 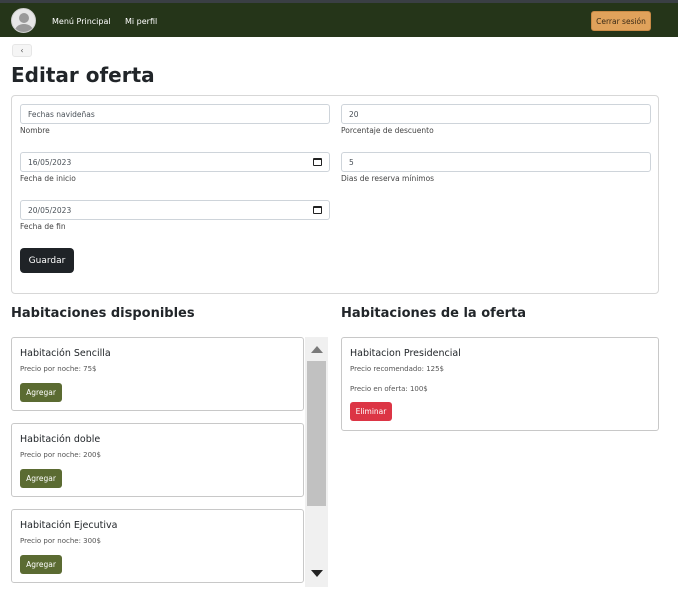 What do you see at coordinates (61, 114) in the screenshot?
I see `name-input-value: Fechas navideñas` at bounding box center [61, 114].